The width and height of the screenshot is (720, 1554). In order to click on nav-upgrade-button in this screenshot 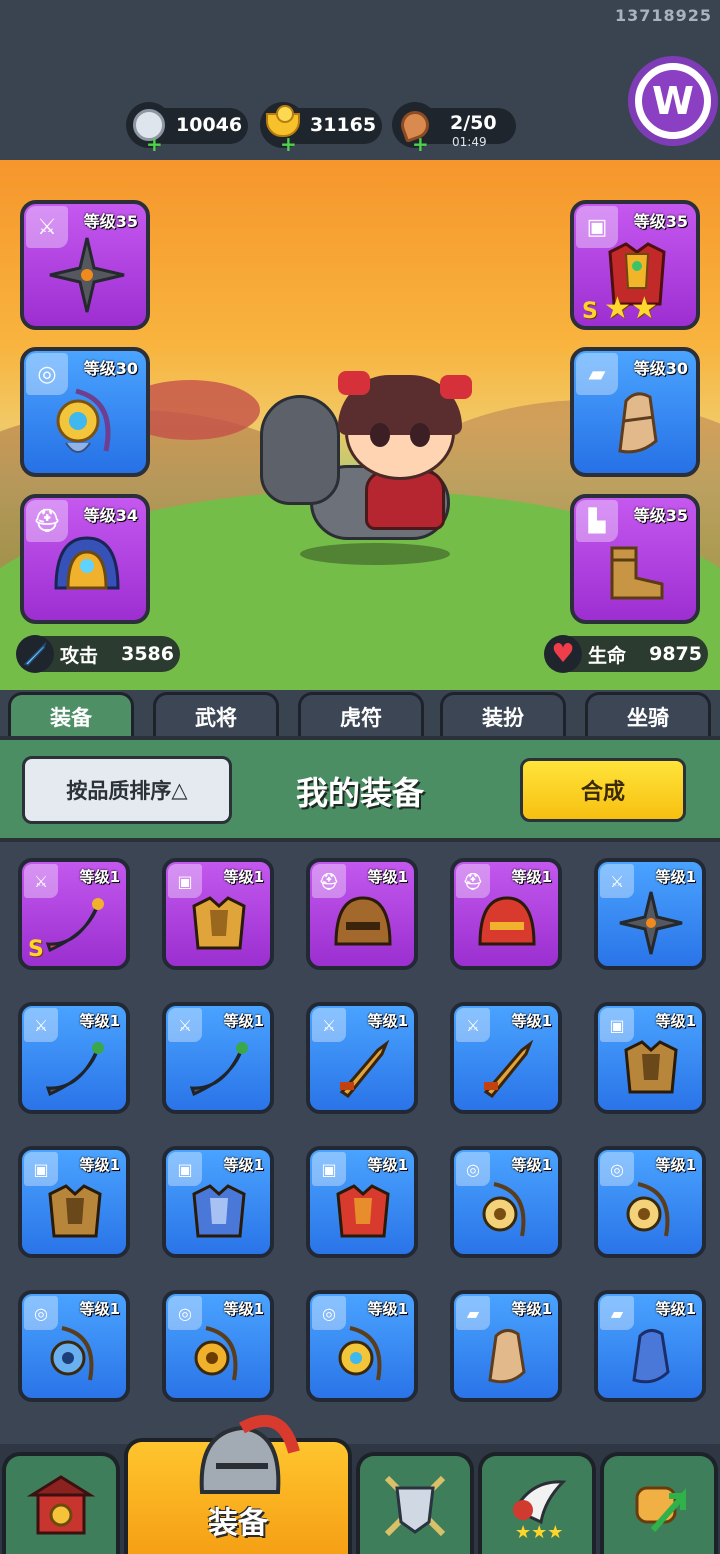, I will do `click(659, 1503)`.